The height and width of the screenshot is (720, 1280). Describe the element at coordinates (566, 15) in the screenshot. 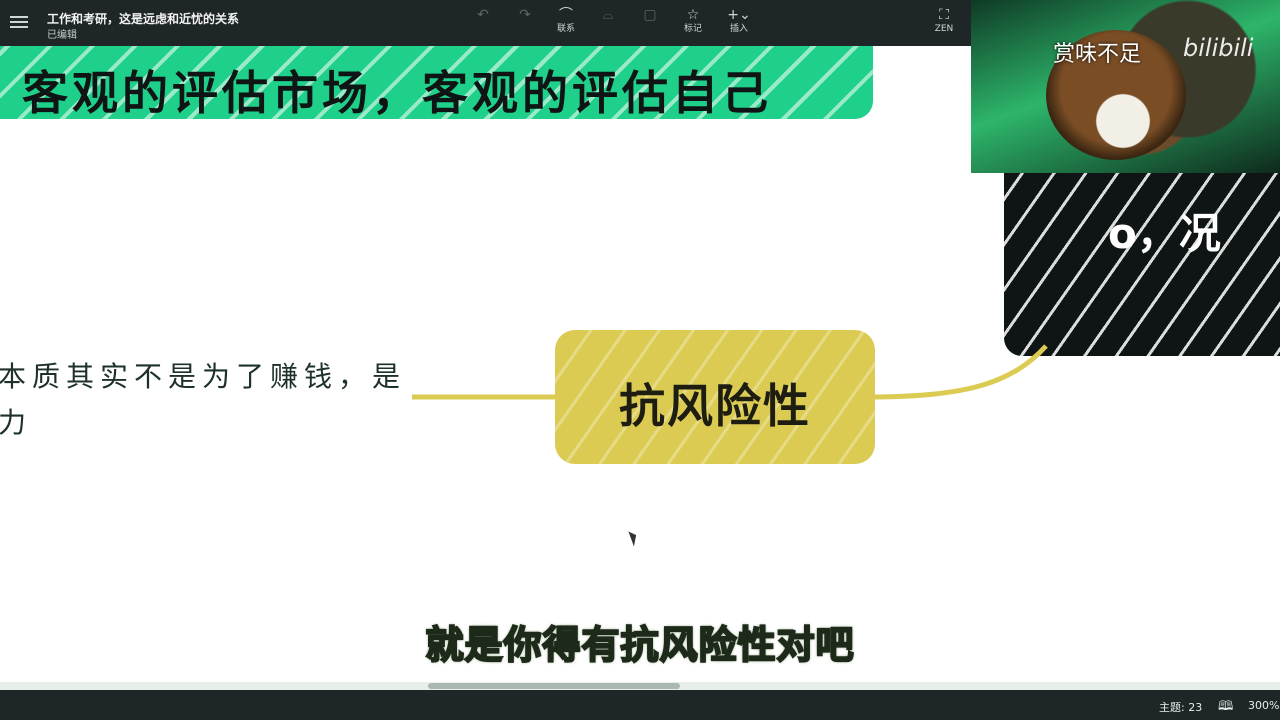

I see `link-icon: ⌒` at that location.